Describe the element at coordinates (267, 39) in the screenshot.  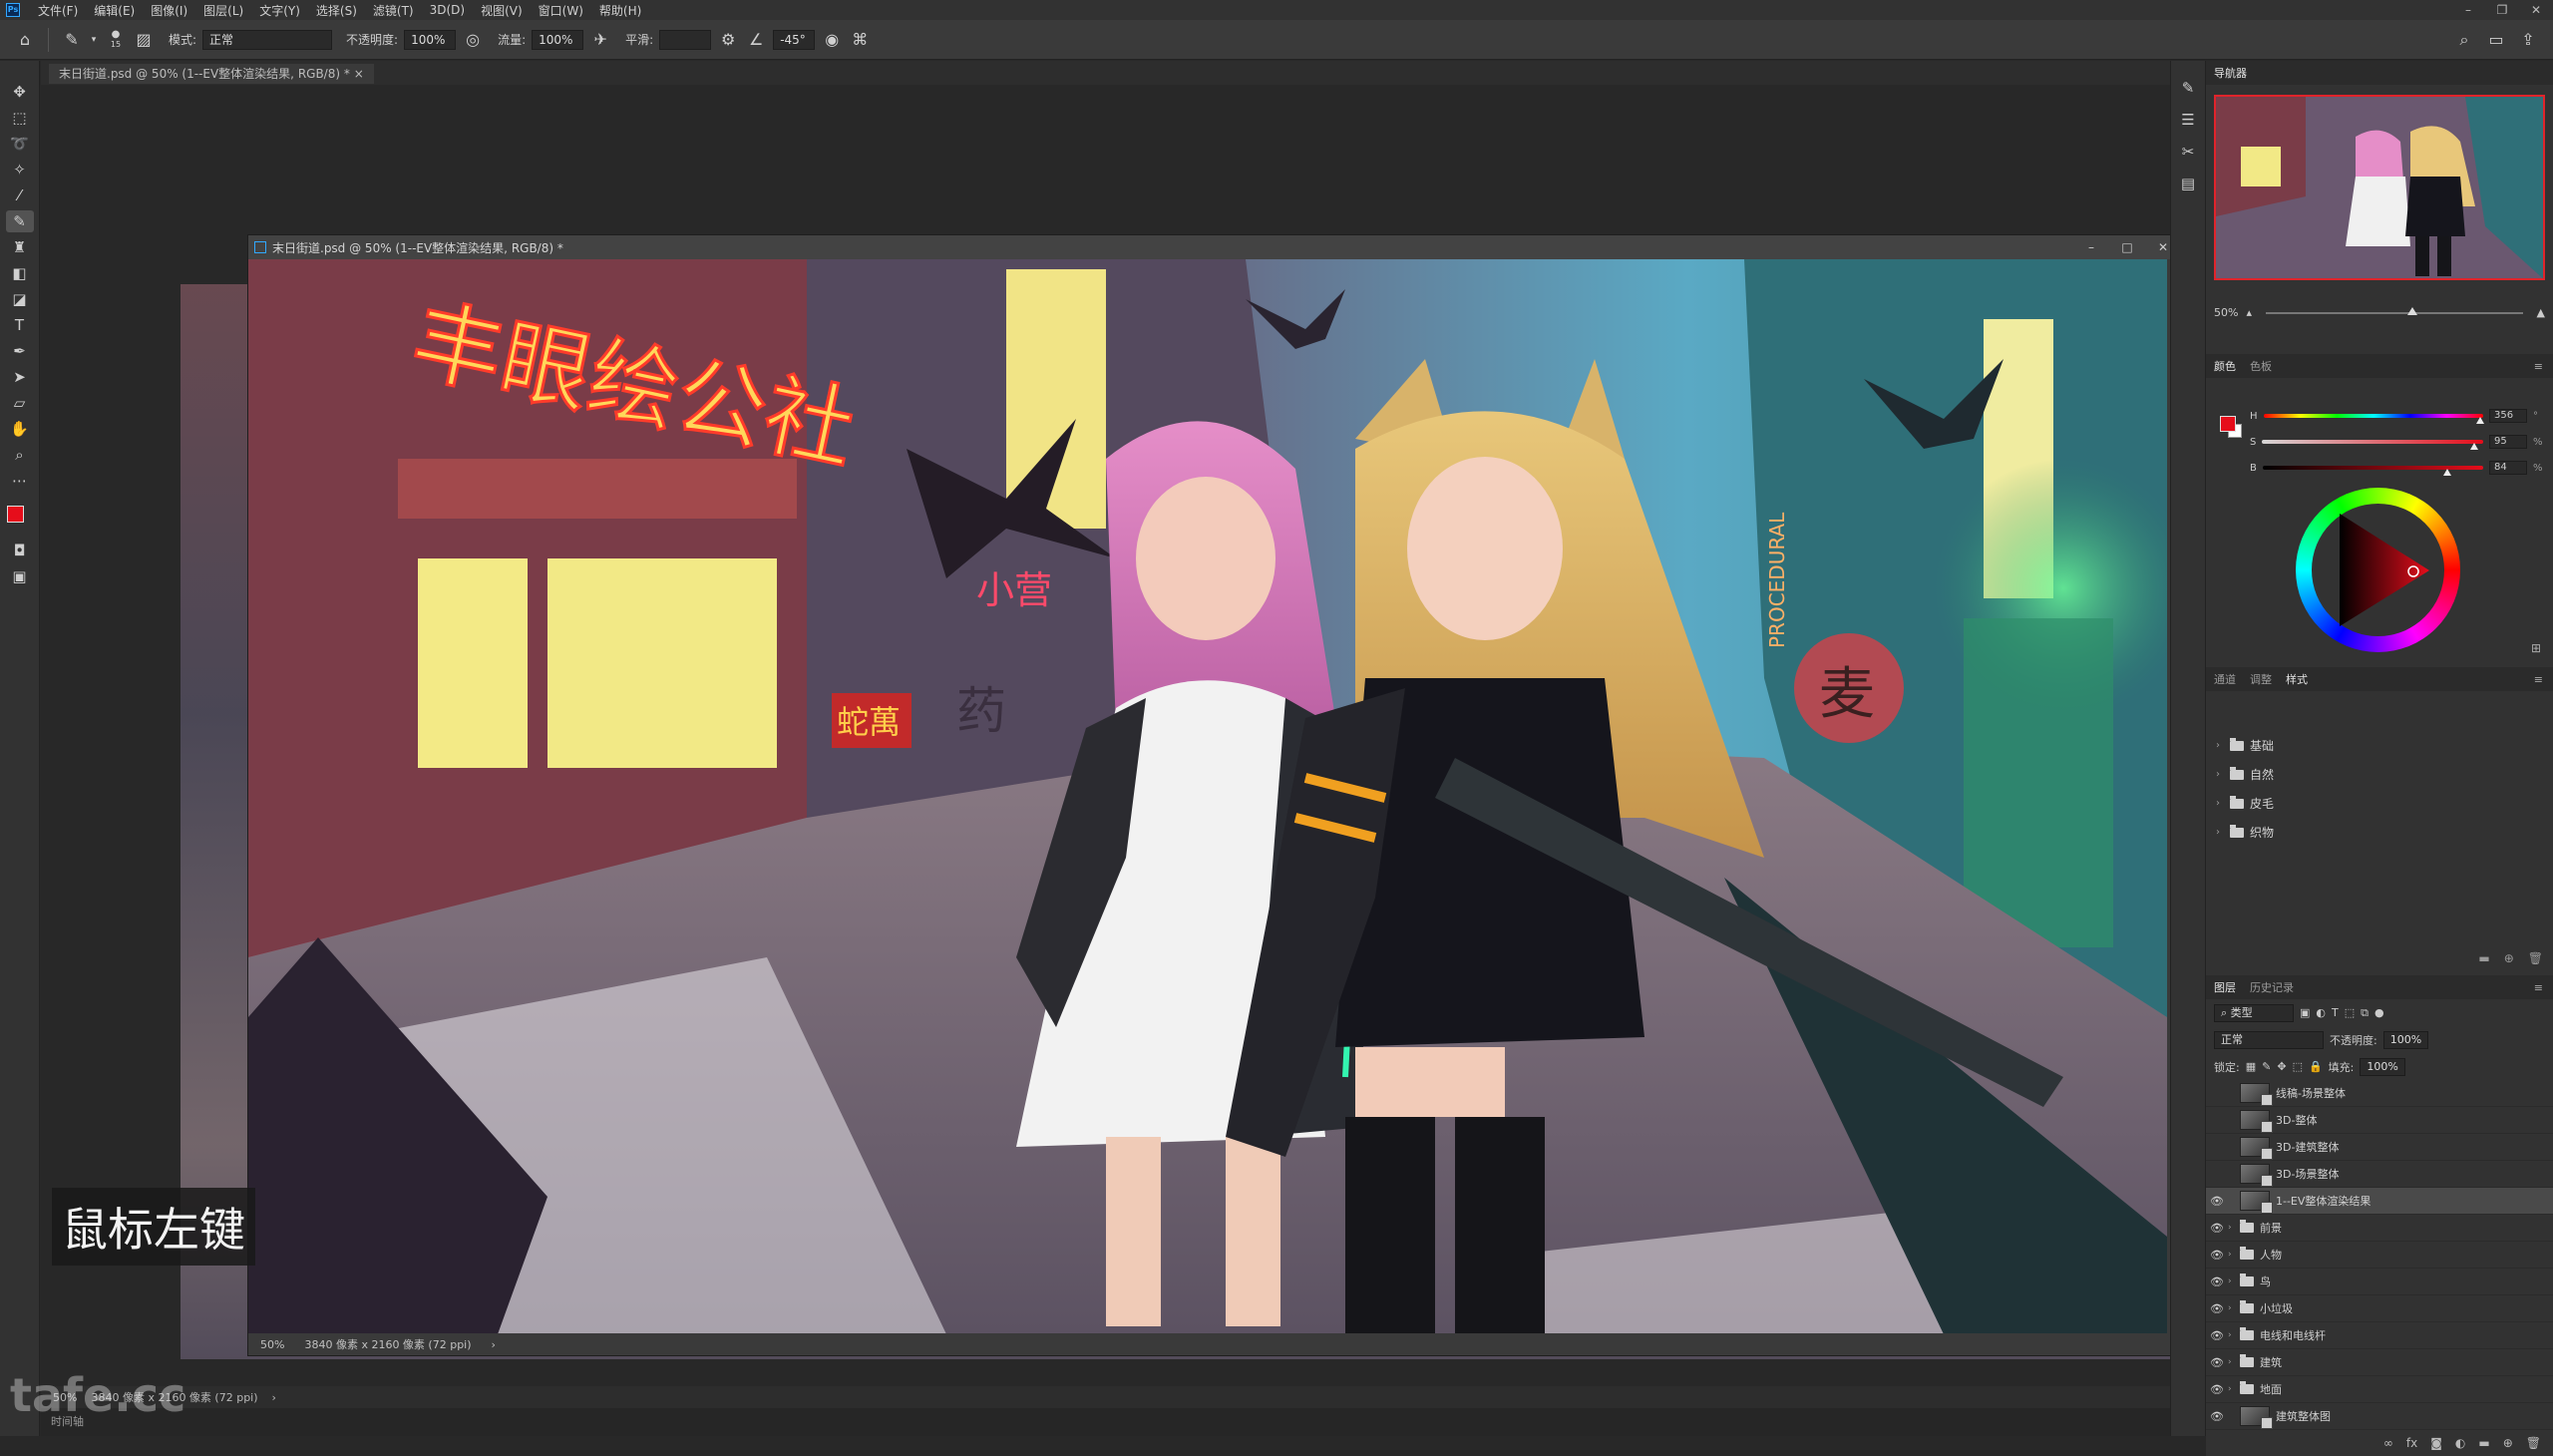
I see `mode-select: 正常` at that location.